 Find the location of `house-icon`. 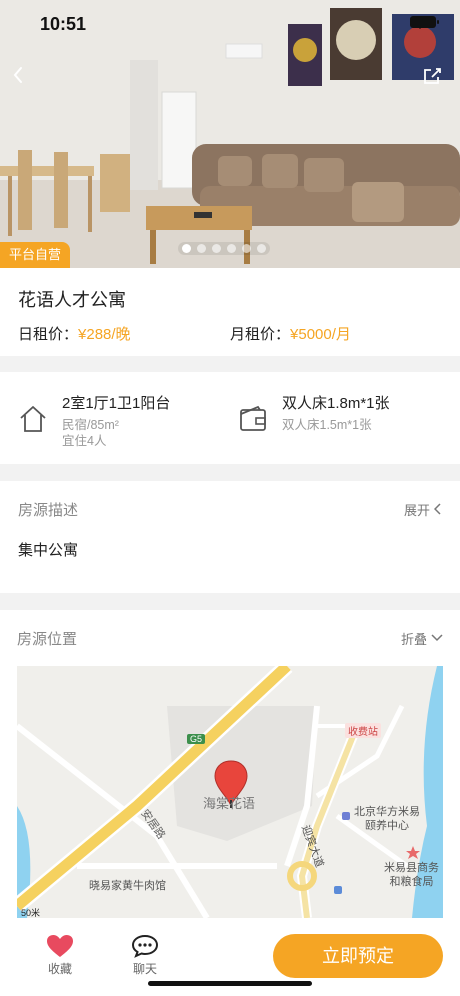

house-icon is located at coordinates (33, 419).